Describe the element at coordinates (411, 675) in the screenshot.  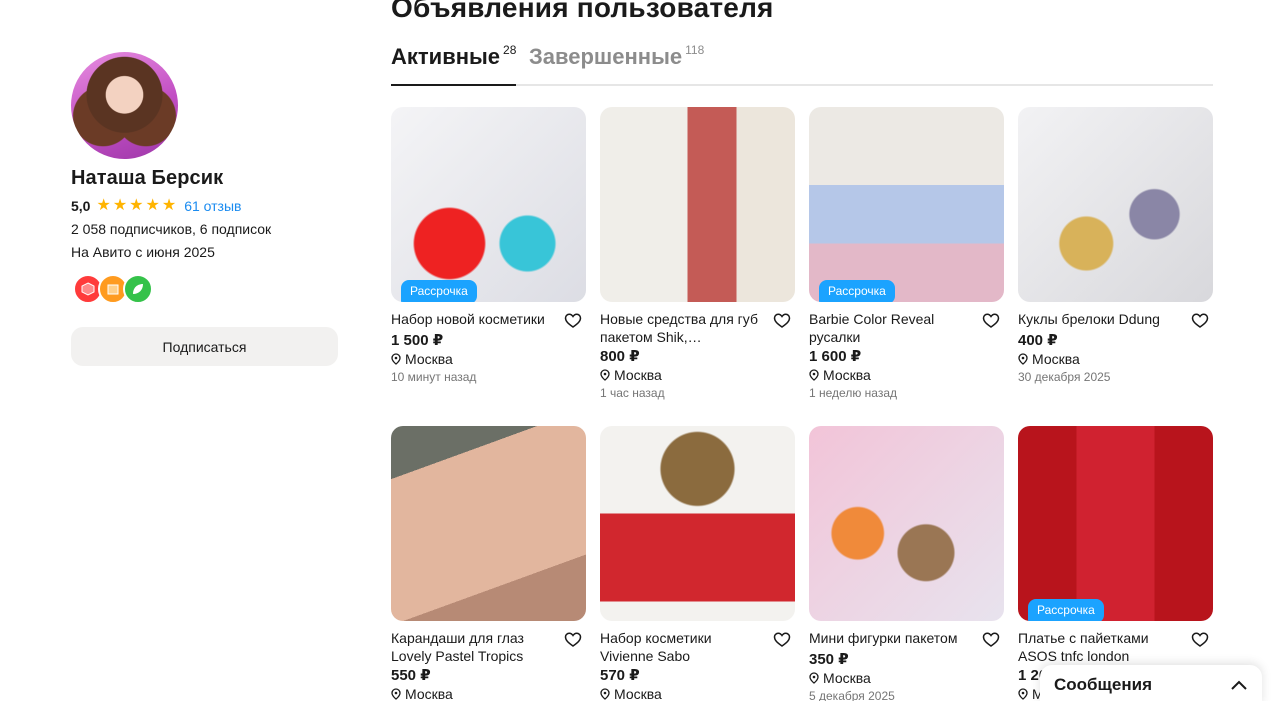
I see `listing-price: 550 ₽` at that location.